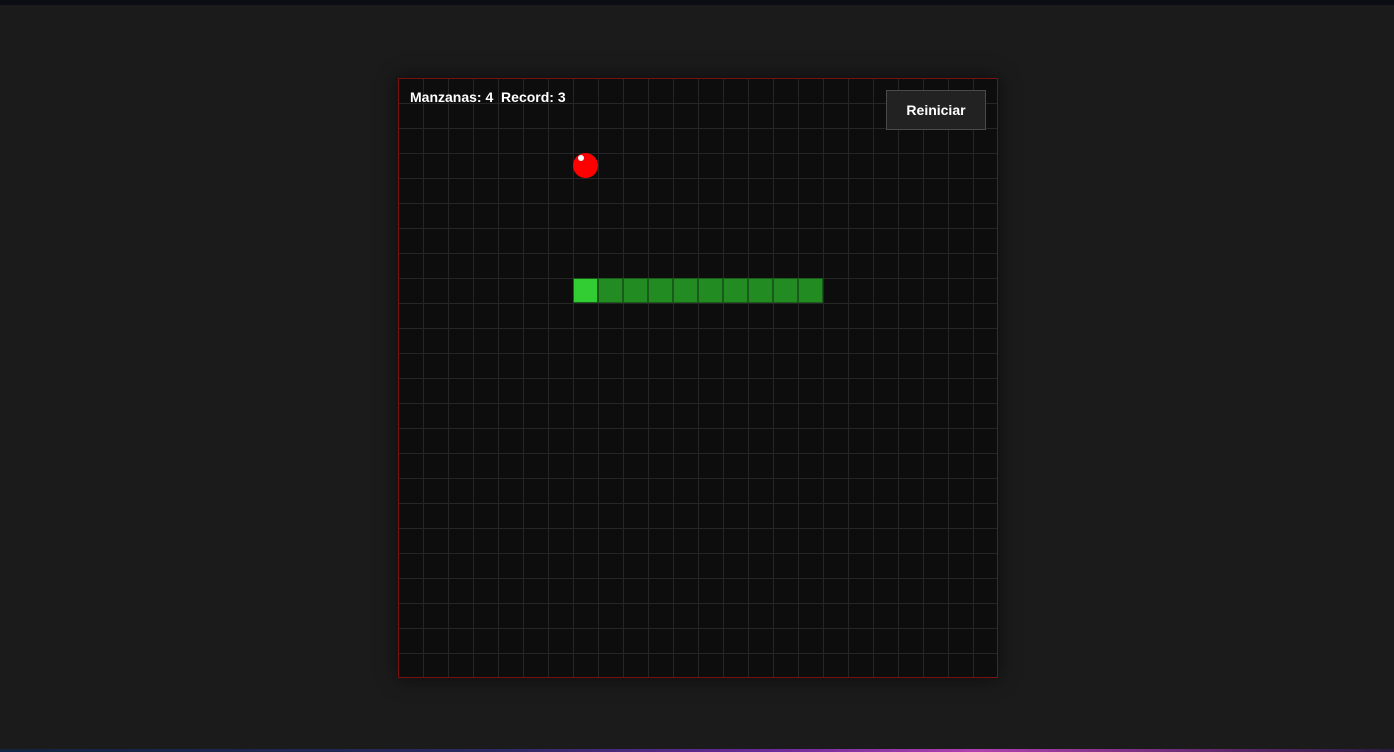 The height and width of the screenshot is (752, 1394). Describe the element at coordinates (585, 165) in the screenshot. I see `apple` at that location.